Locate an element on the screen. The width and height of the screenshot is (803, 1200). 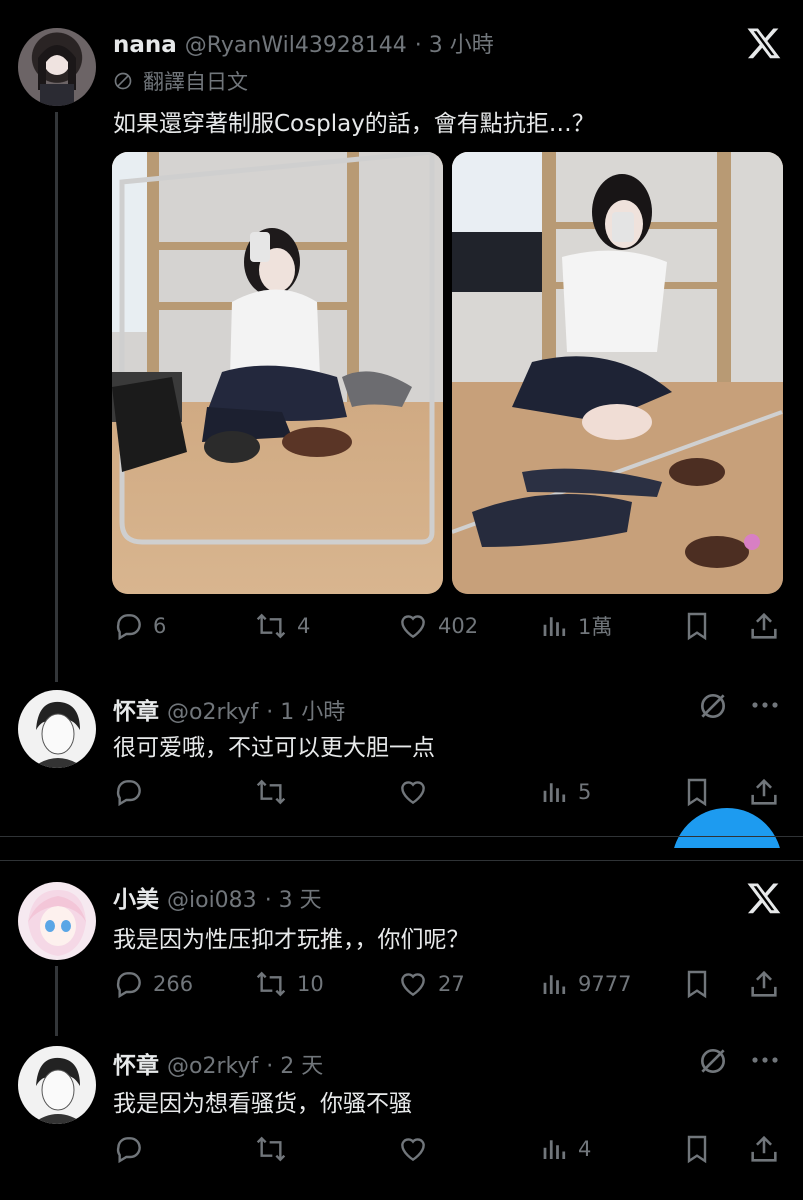
tweet-header: 小美 @ioi083 · 3 天 is located at coordinates (217, 897).